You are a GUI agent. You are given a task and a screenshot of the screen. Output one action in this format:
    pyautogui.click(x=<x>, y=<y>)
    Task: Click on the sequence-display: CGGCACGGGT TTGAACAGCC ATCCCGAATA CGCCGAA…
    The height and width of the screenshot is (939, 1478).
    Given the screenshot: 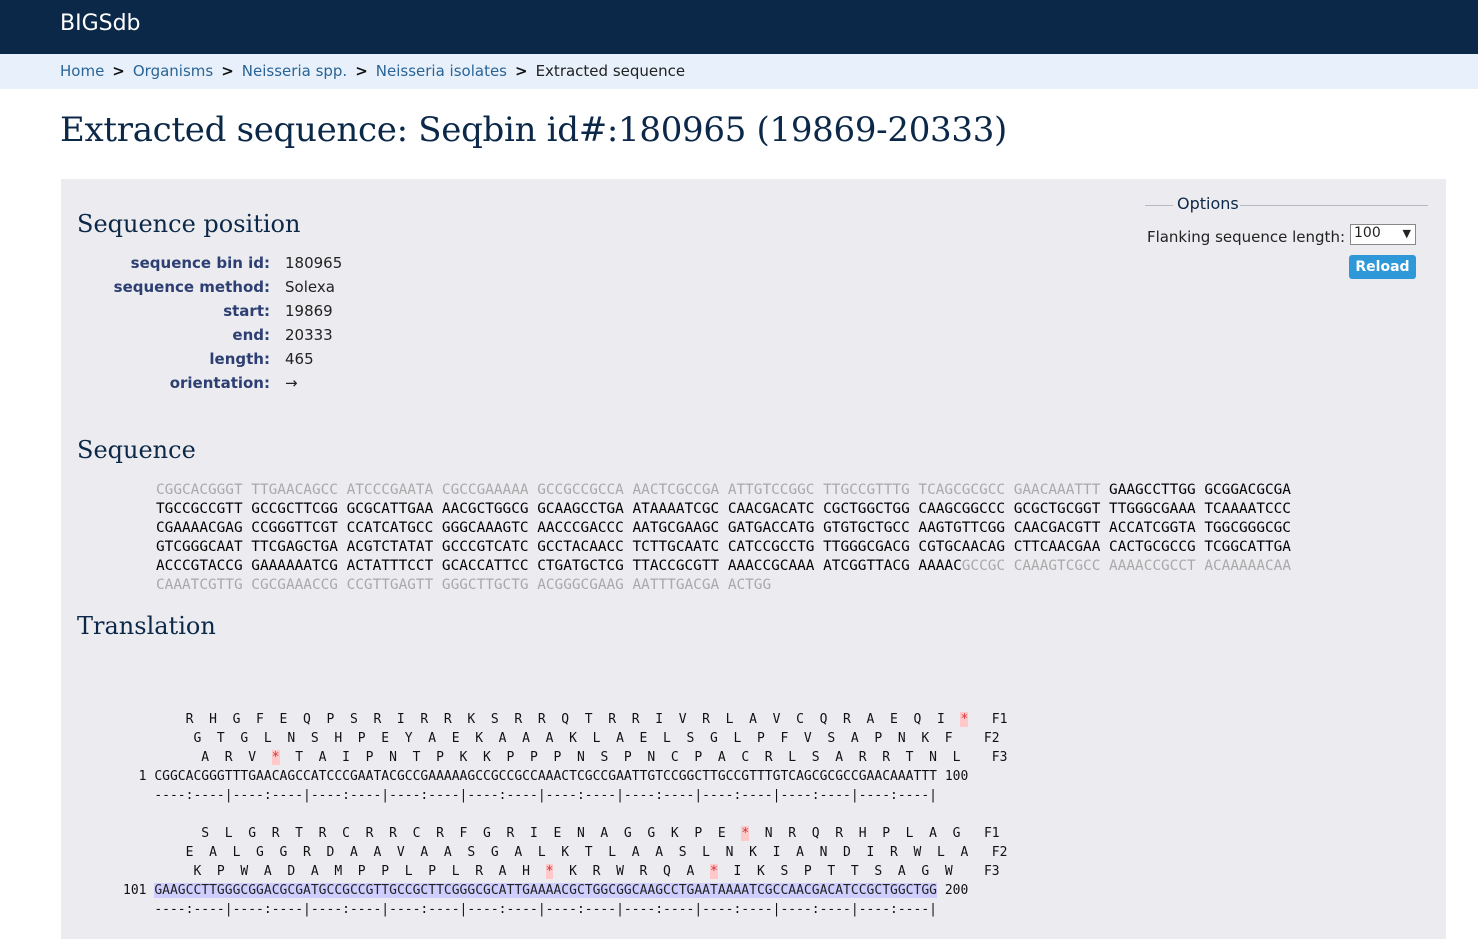 What is the action you would take?
    pyautogui.click(x=723, y=538)
    